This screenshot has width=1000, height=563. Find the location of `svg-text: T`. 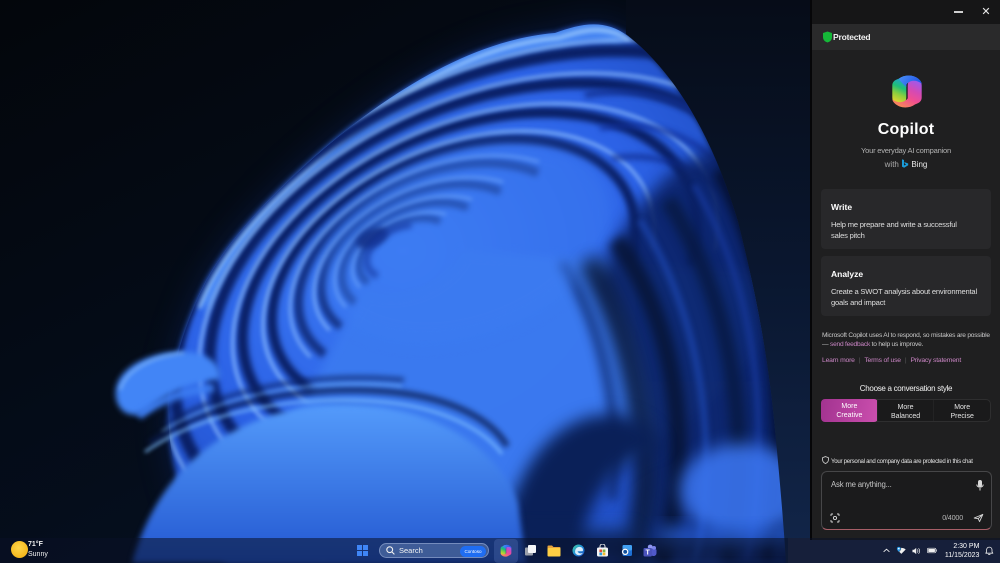

svg-text: T is located at coordinates (648, 553).